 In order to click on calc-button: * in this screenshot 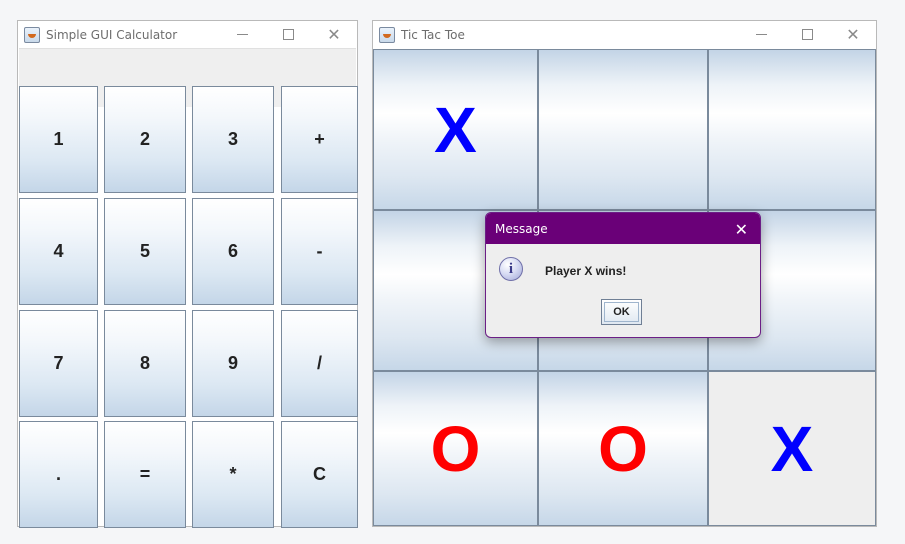, I will do `click(233, 474)`.